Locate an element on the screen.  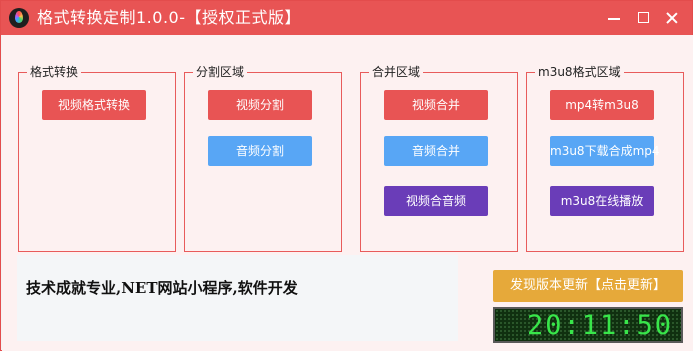
video-audio-merge-button: 视频合音频 is located at coordinates (436, 201).